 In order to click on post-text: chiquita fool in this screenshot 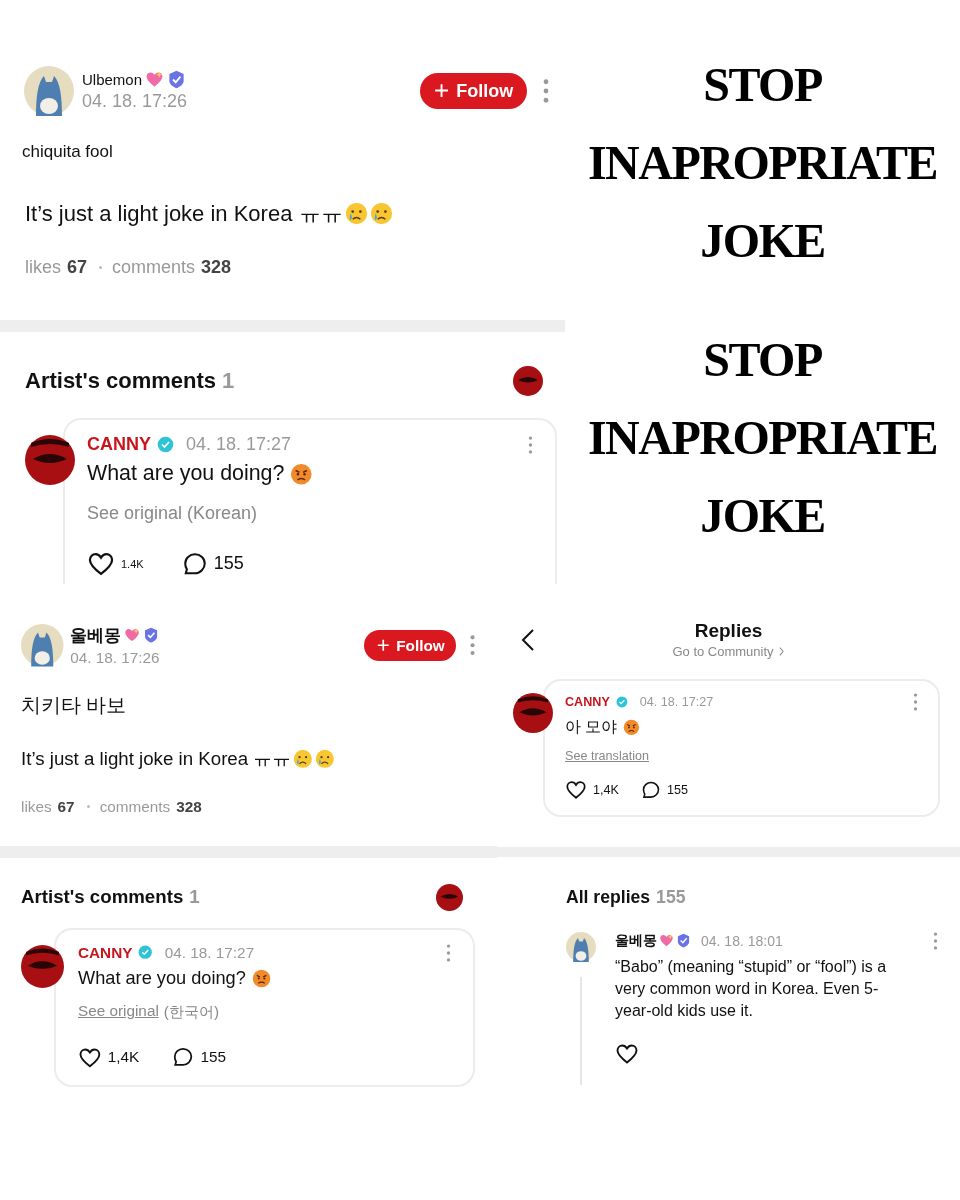, I will do `click(67, 152)`.